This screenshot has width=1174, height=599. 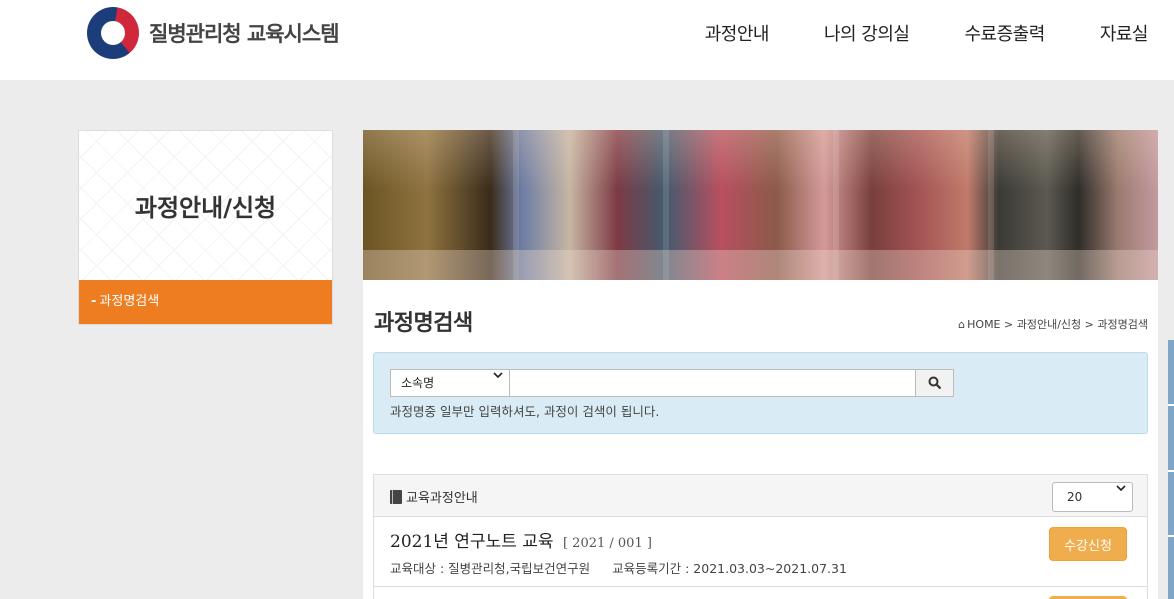 I want to click on sidebar-title: 과정안내/신청, so click(x=205, y=208).